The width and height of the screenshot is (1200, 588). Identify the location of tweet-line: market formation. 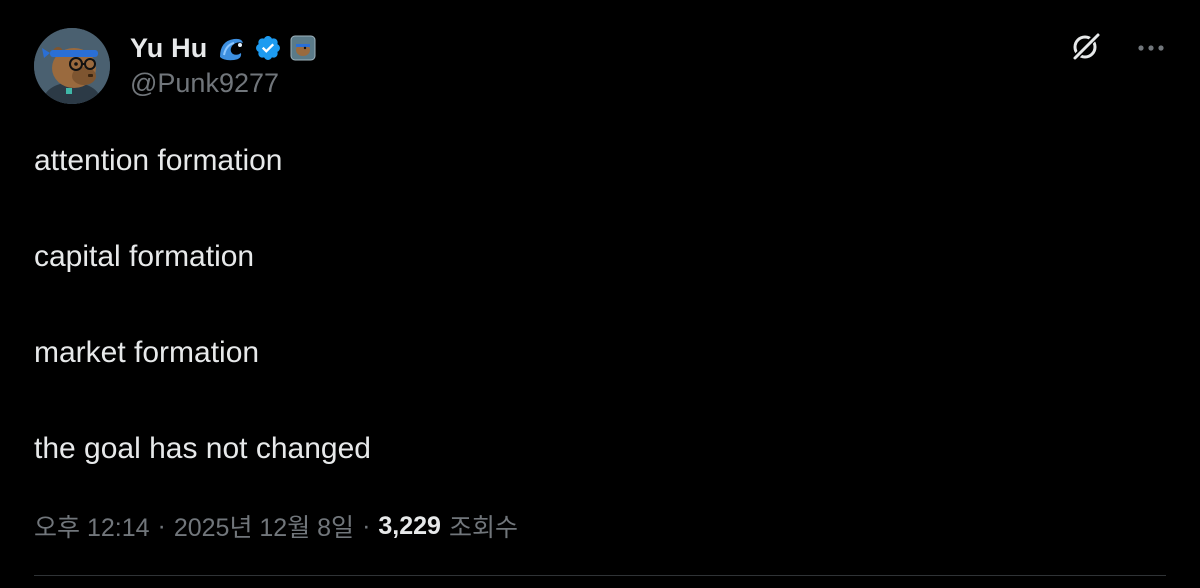
(147, 352).